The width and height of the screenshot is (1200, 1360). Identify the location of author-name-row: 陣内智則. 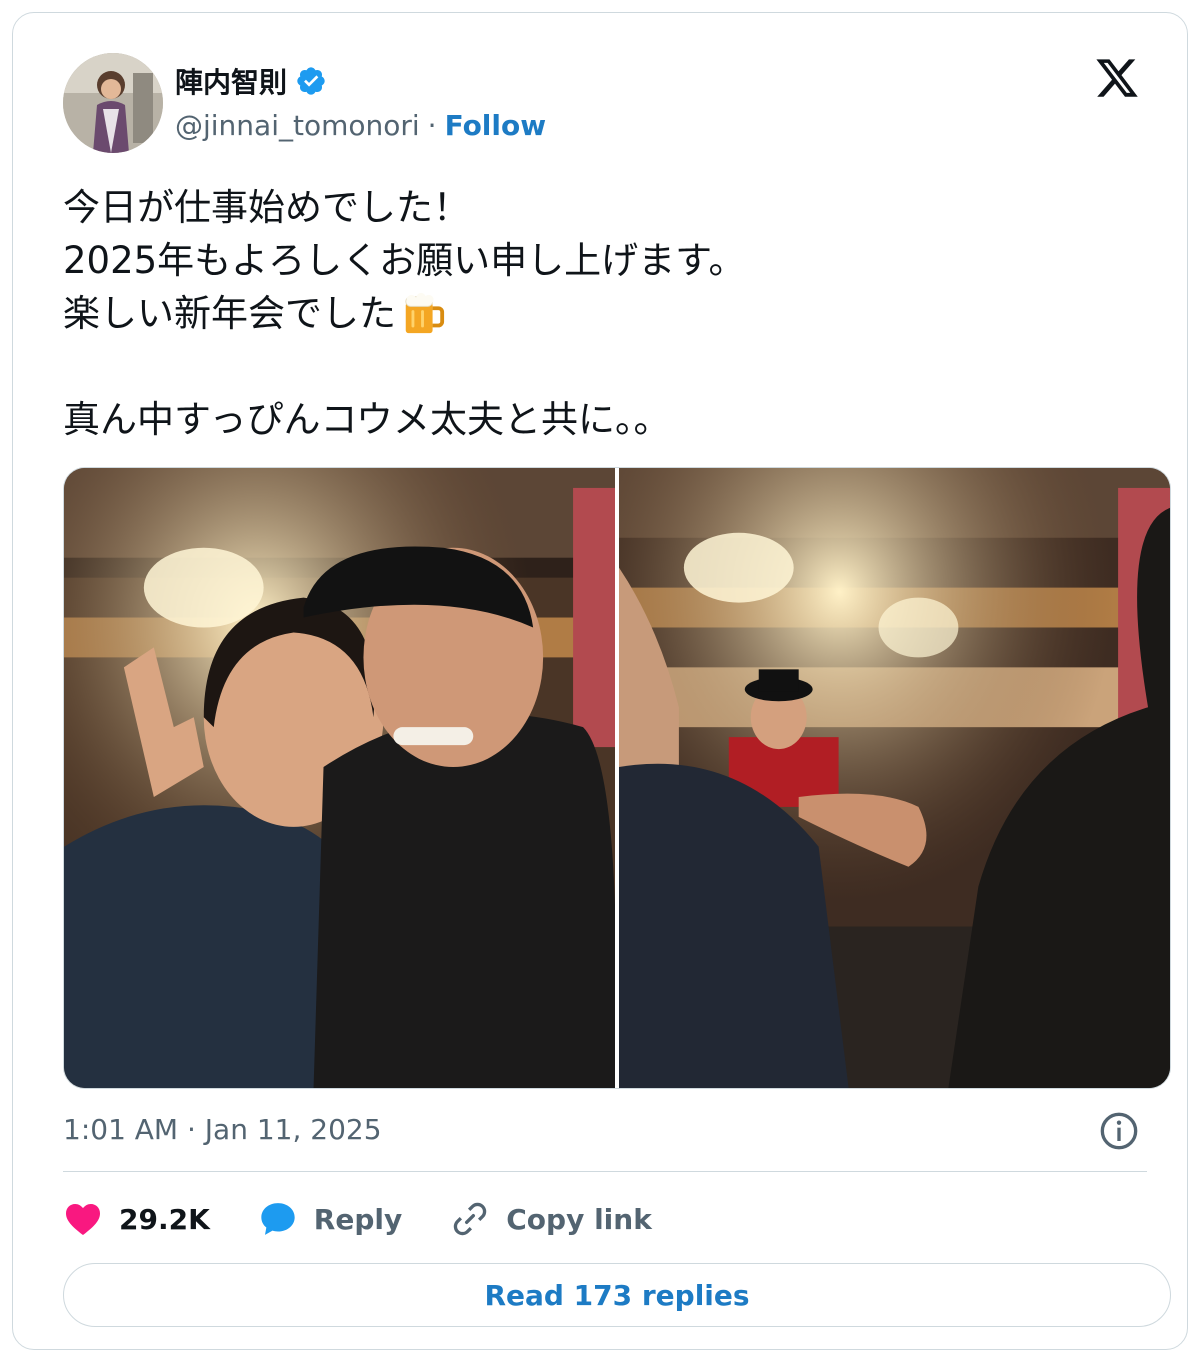
(251, 81).